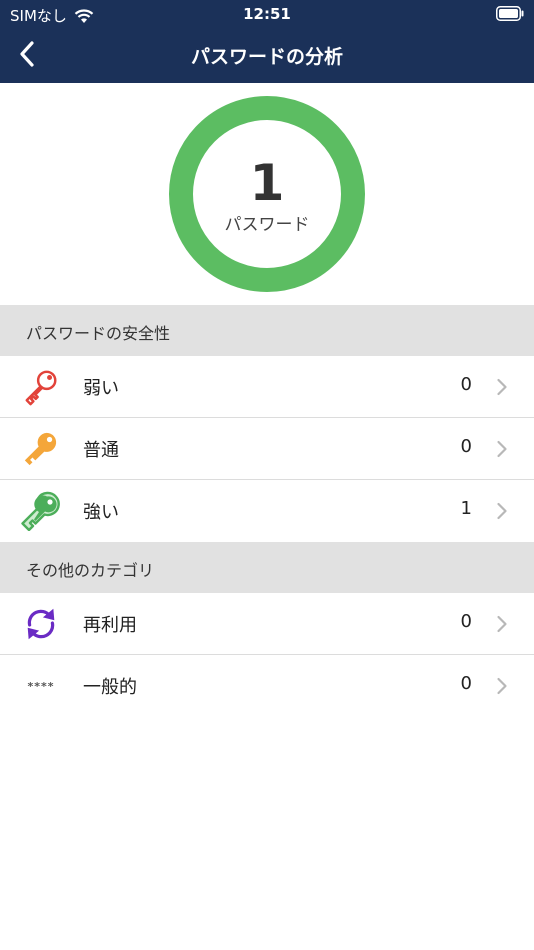  What do you see at coordinates (510, 13) in the screenshot?
I see `battery-icon` at bounding box center [510, 13].